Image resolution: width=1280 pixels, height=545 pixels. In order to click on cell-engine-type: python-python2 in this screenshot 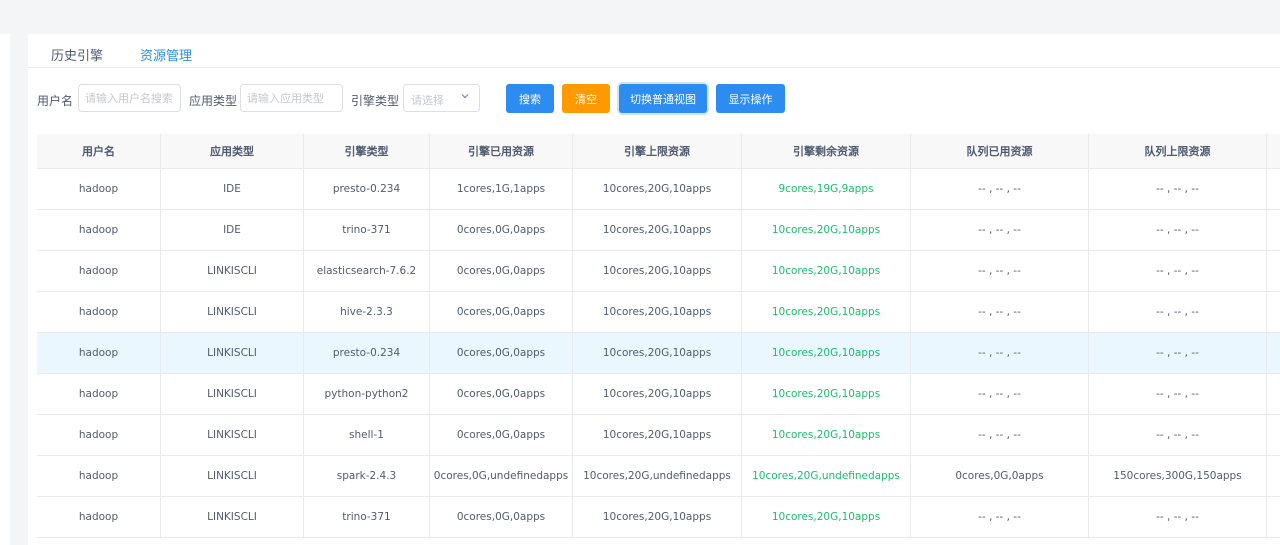, I will do `click(367, 394)`.